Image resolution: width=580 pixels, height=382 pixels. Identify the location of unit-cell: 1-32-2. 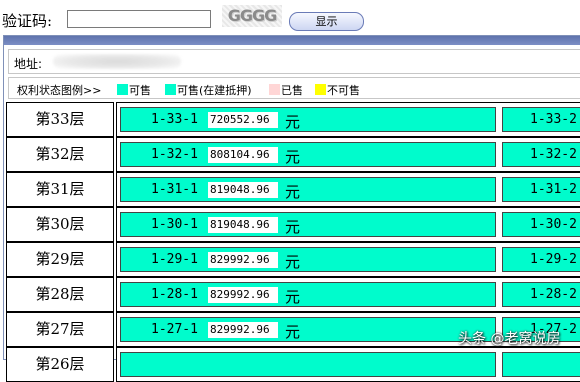
(541, 154).